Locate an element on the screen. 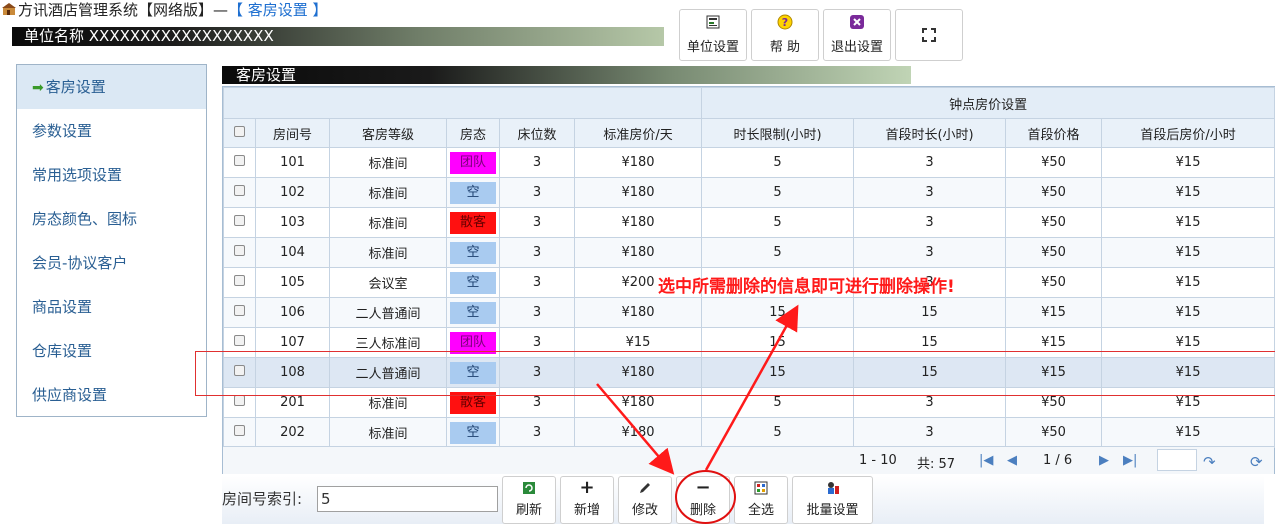  sidebar-item-common-options: 常用选项设置 is located at coordinates (111, 175).